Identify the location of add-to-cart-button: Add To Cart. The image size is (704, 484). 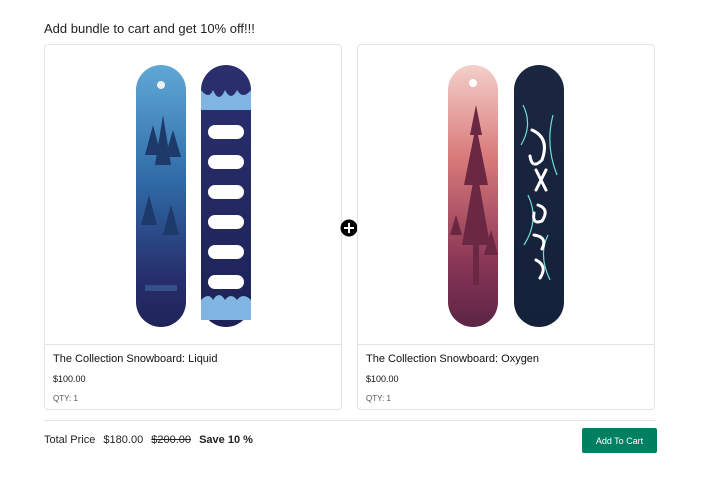
(619, 440).